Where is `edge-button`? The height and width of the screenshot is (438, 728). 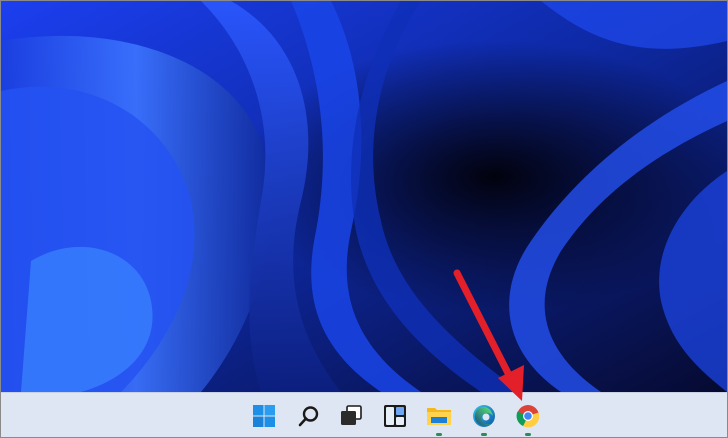
edge-button is located at coordinates (484, 417).